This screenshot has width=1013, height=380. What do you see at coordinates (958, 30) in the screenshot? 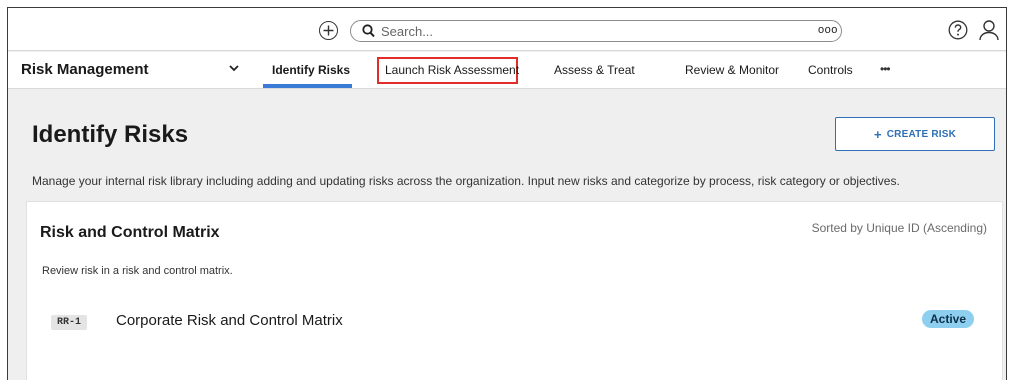
I see `help-icon` at bounding box center [958, 30].